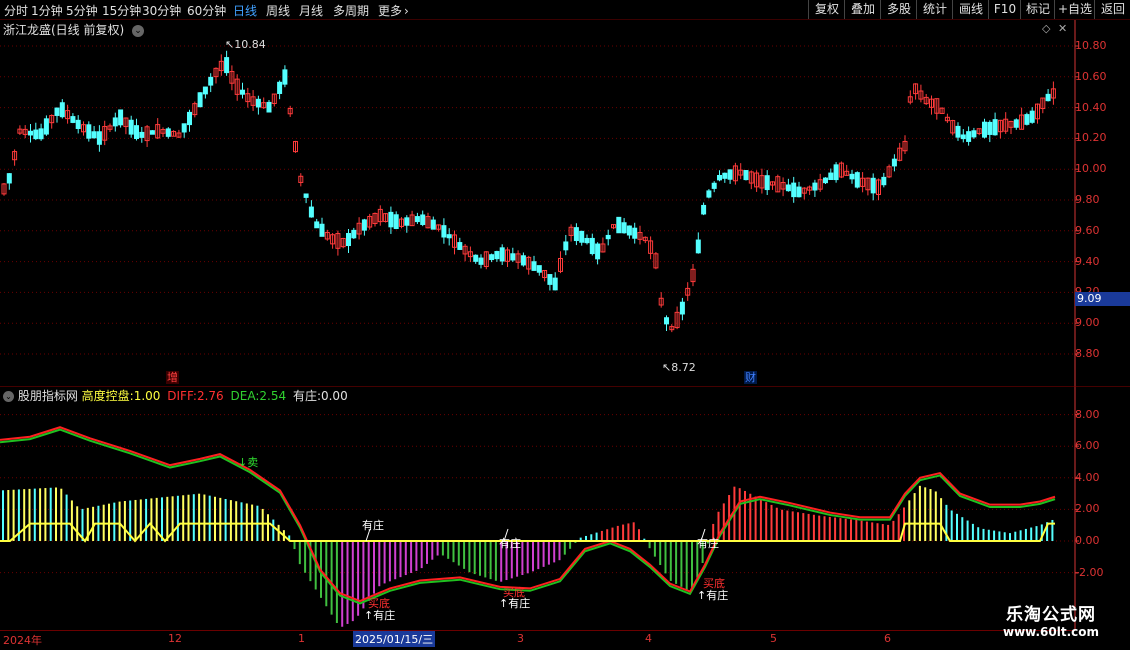 Image resolution: width=1130 pixels, height=650 pixels. Describe the element at coordinates (887, 638) in the screenshot. I see `date-label-6: 6` at that location.